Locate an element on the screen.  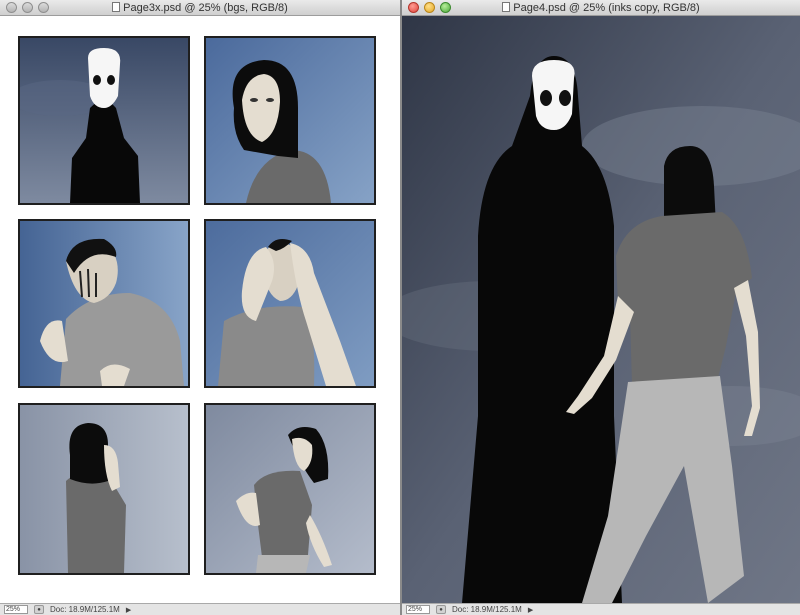
right-window-title: Page4.psd @ 25% (inks copy, RGB/8) is located at coordinates (606, 7).